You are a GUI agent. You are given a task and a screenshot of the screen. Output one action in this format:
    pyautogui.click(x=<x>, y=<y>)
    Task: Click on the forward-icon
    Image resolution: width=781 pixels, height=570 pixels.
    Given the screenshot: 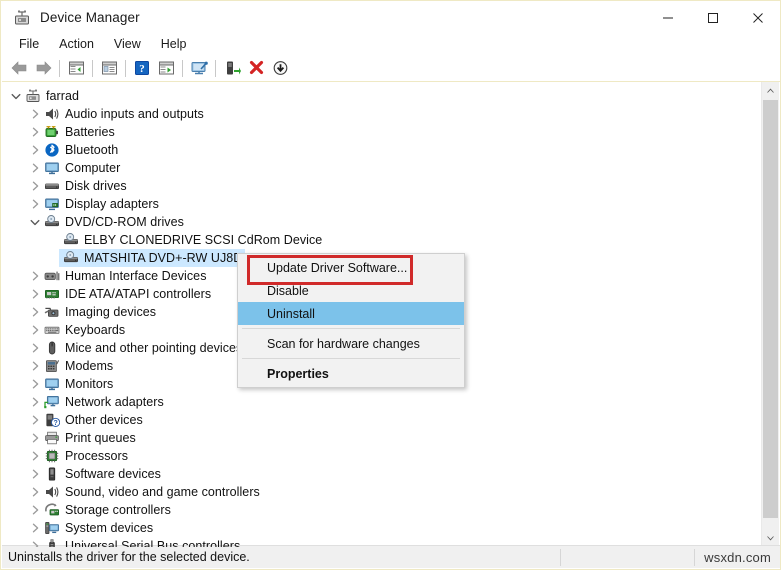 What is the action you would take?
    pyautogui.click(x=43, y=68)
    